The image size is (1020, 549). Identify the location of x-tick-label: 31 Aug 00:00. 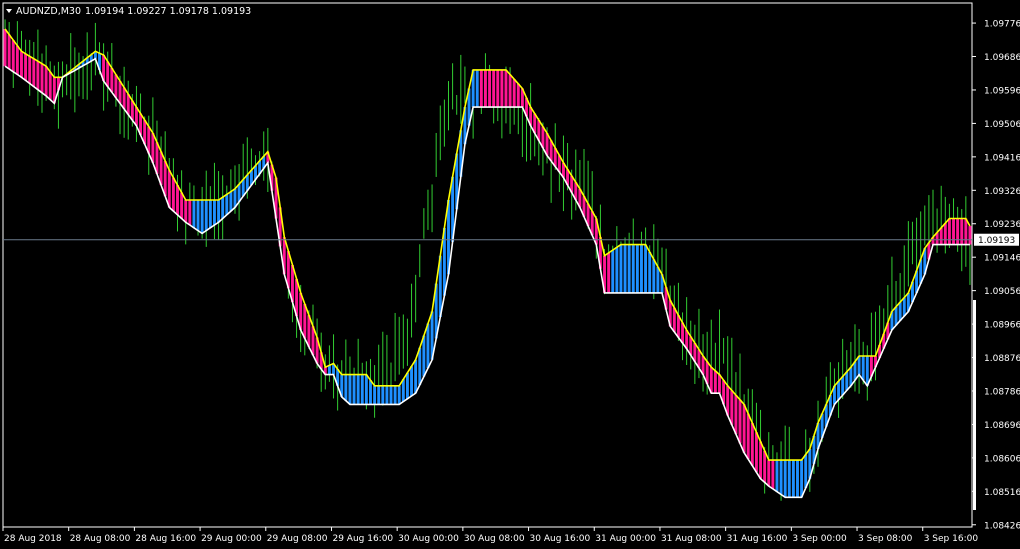
(625, 539).